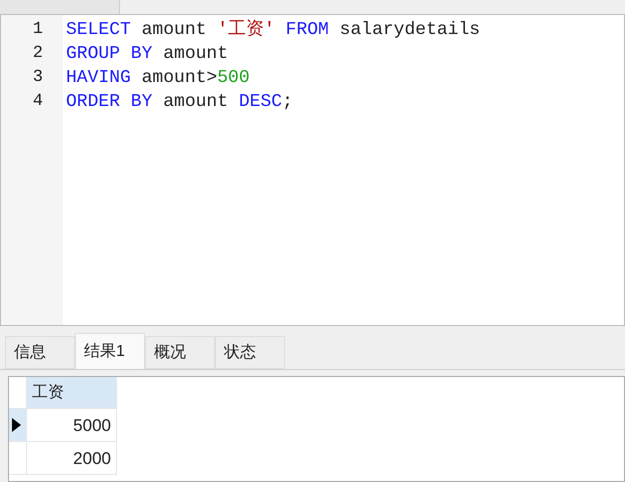 The width and height of the screenshot is (625, 482). Describe the element at coordinates (148, 54) in the screenshot. I see `code-line: GROUP BY amount` at that location.